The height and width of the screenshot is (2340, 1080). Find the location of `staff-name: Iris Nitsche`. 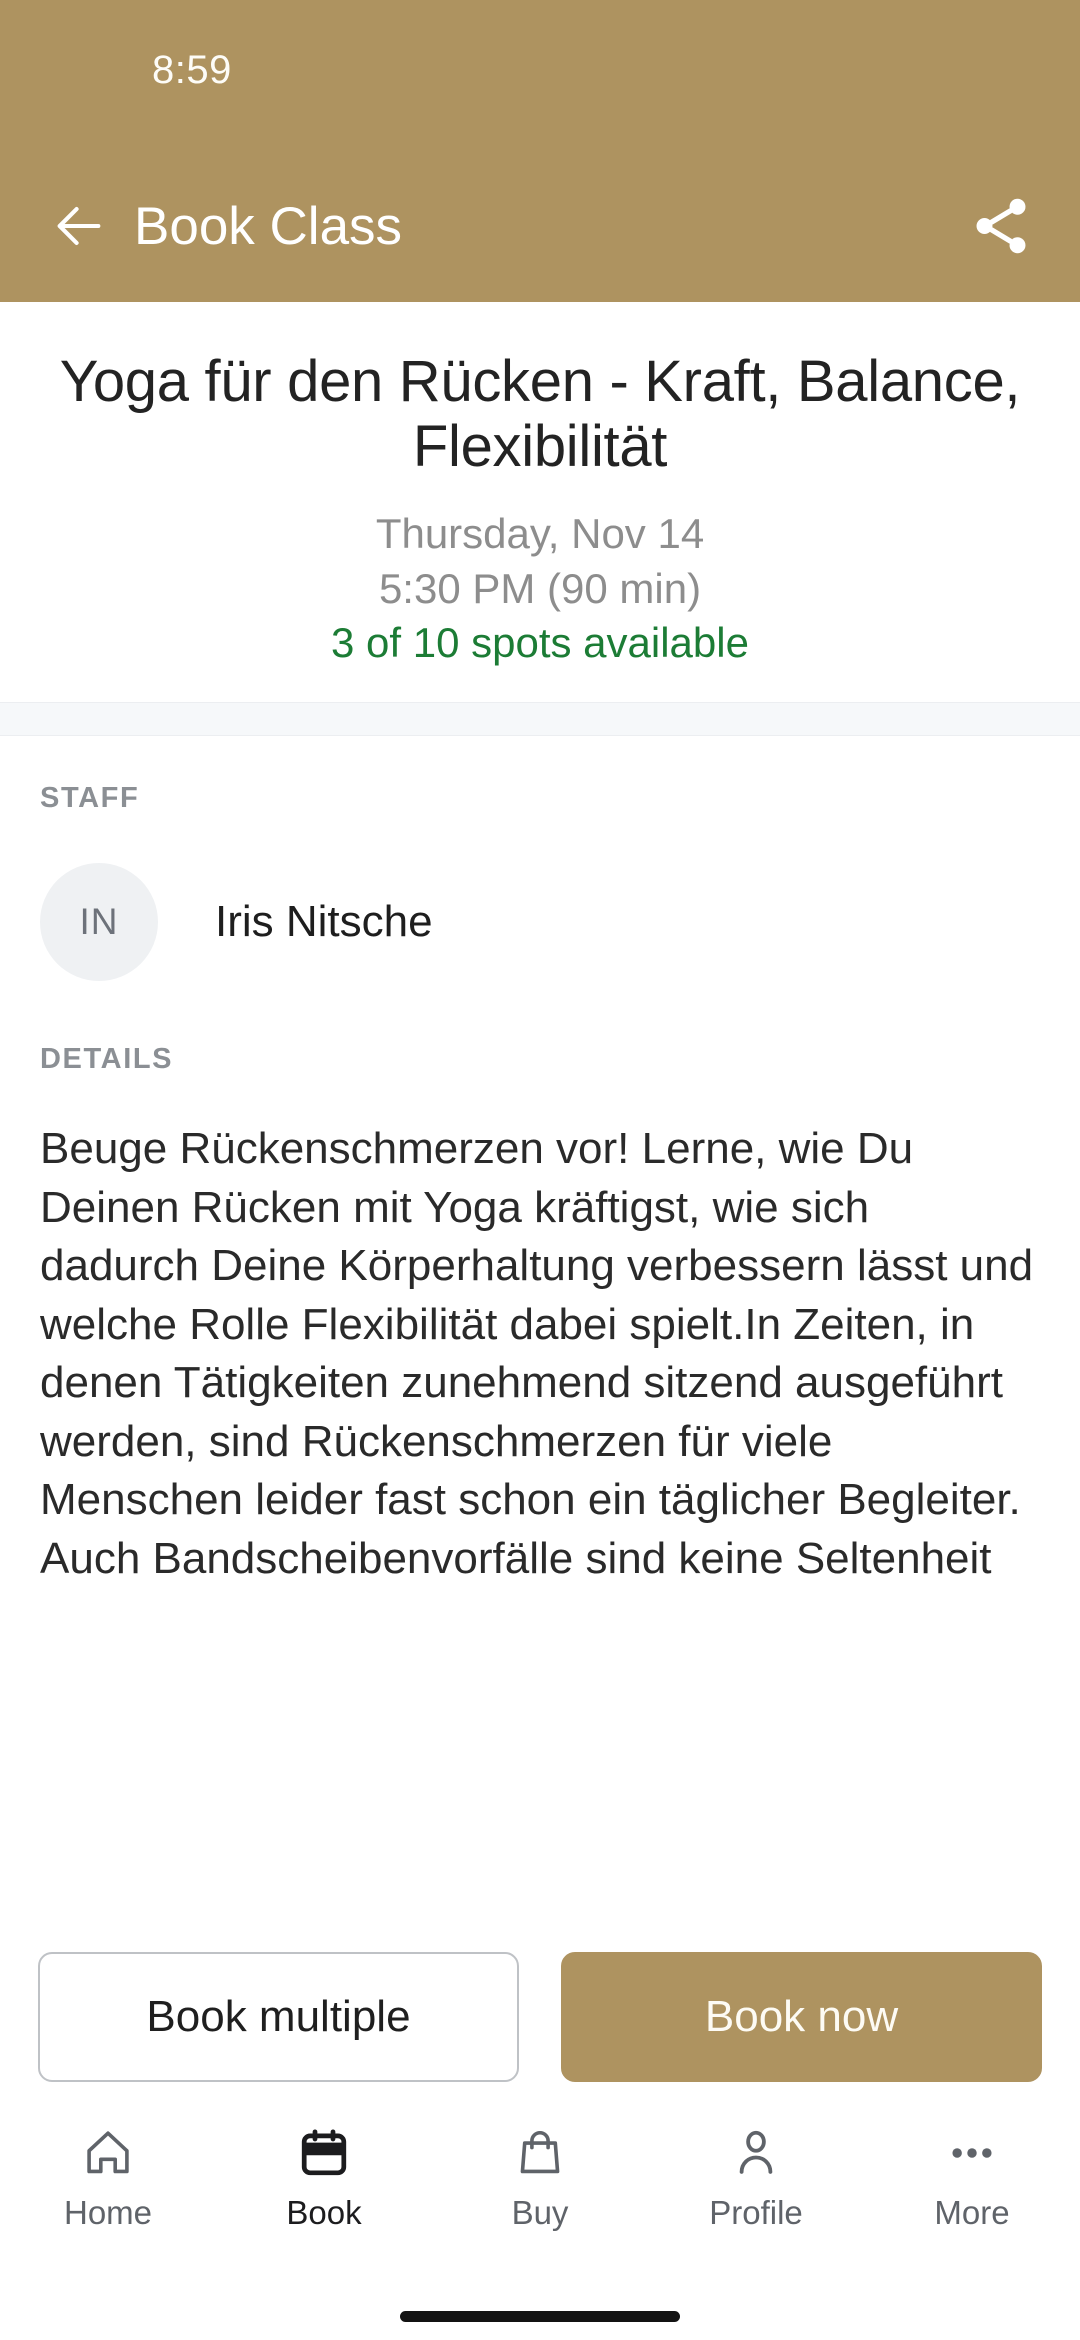

staff-name: Iris Nitsche is located at coordinates (324, 922).